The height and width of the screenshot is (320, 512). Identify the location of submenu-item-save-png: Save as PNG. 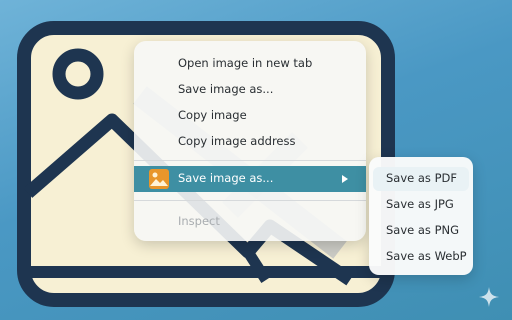
(421, 231).